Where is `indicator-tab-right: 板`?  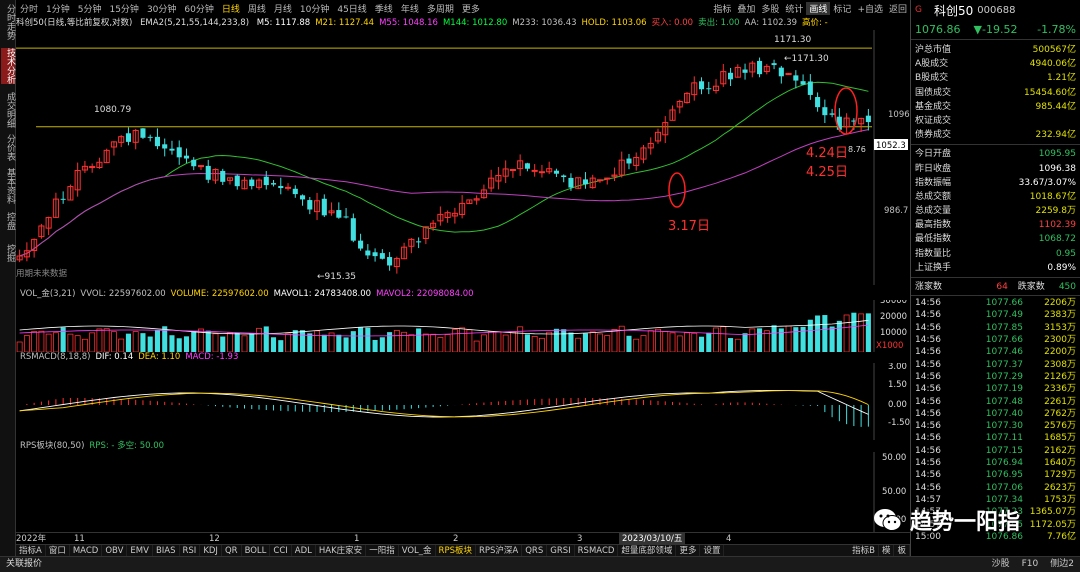 indicator-tab-right: 板 is located at coordinates (902, 550).